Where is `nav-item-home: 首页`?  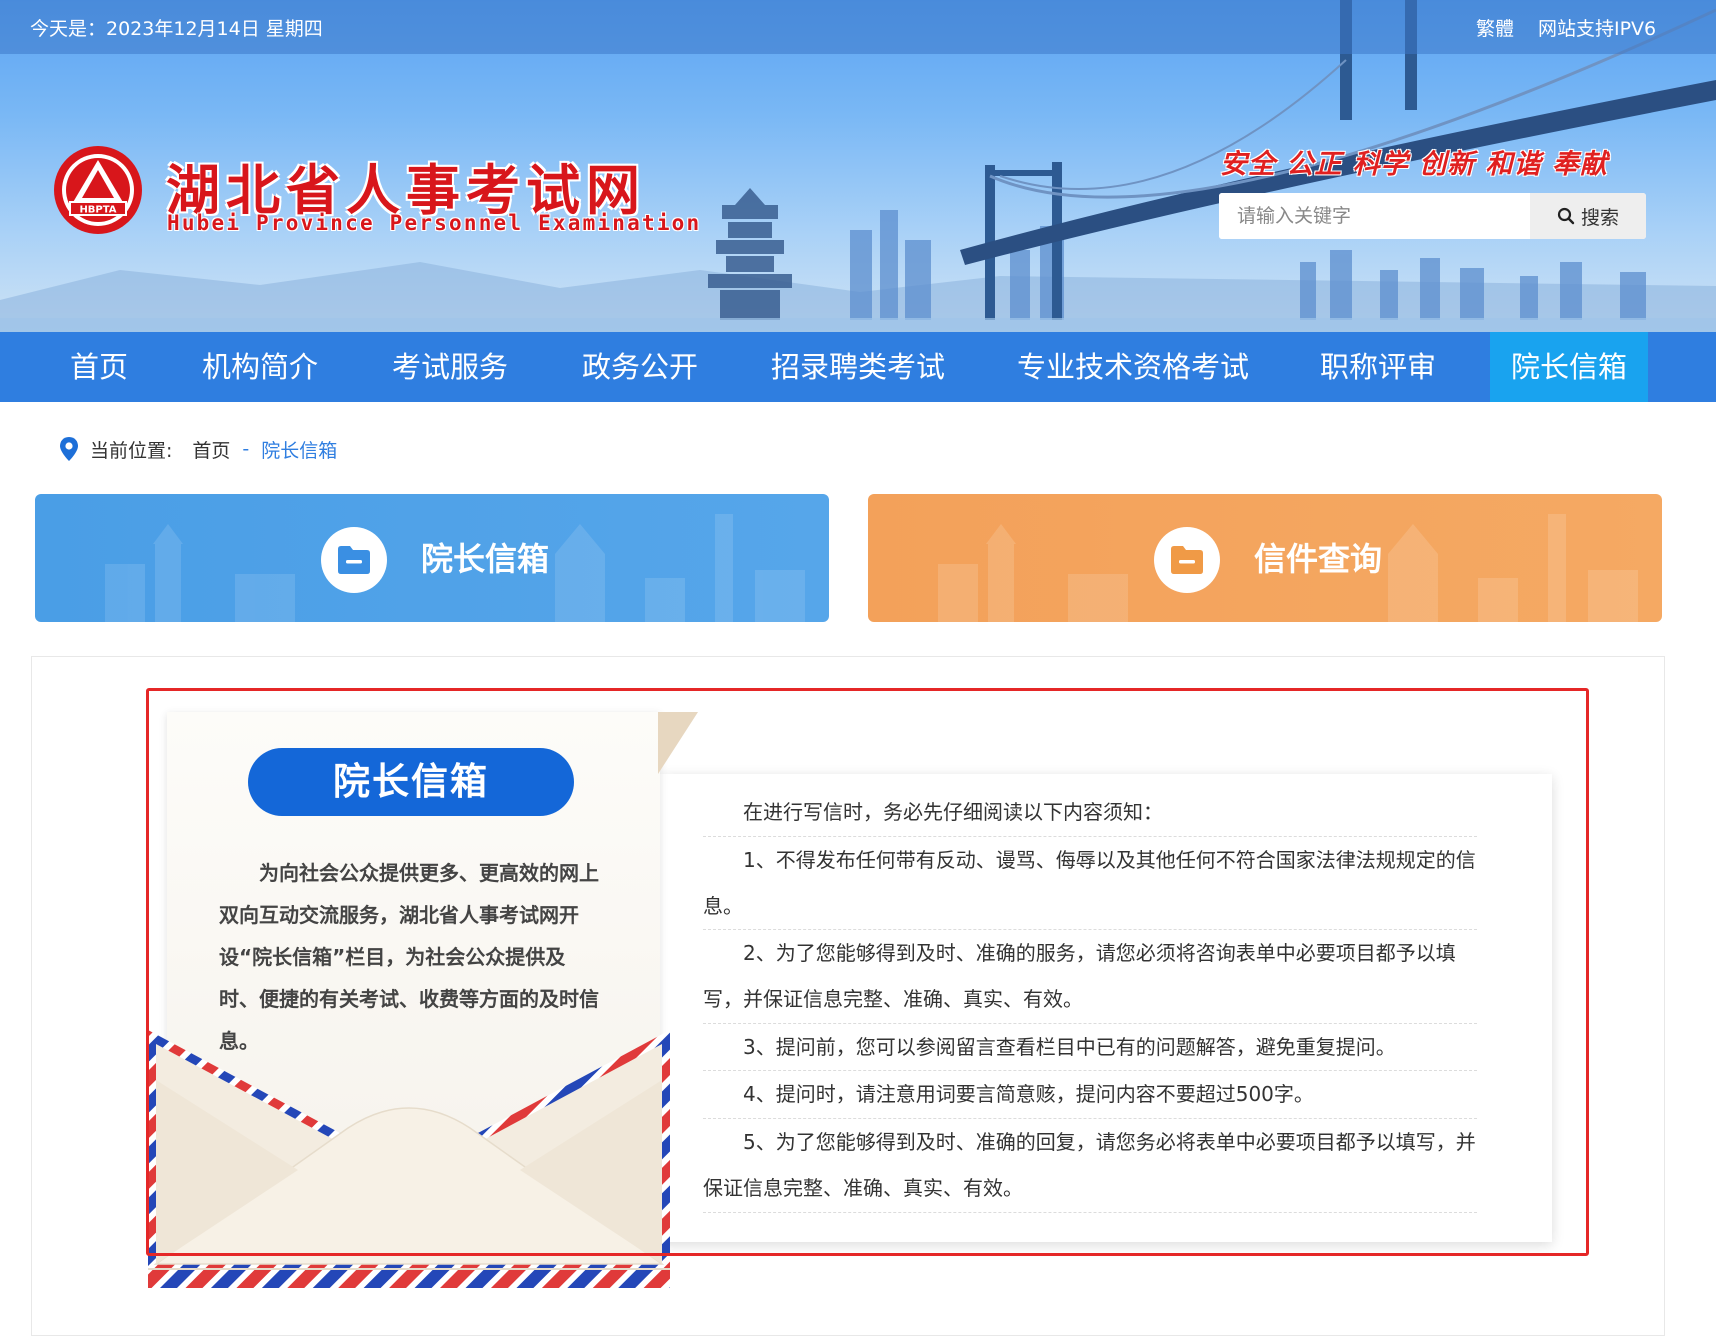 nav-item-home: 首页 is located at coordinates (99, 367).